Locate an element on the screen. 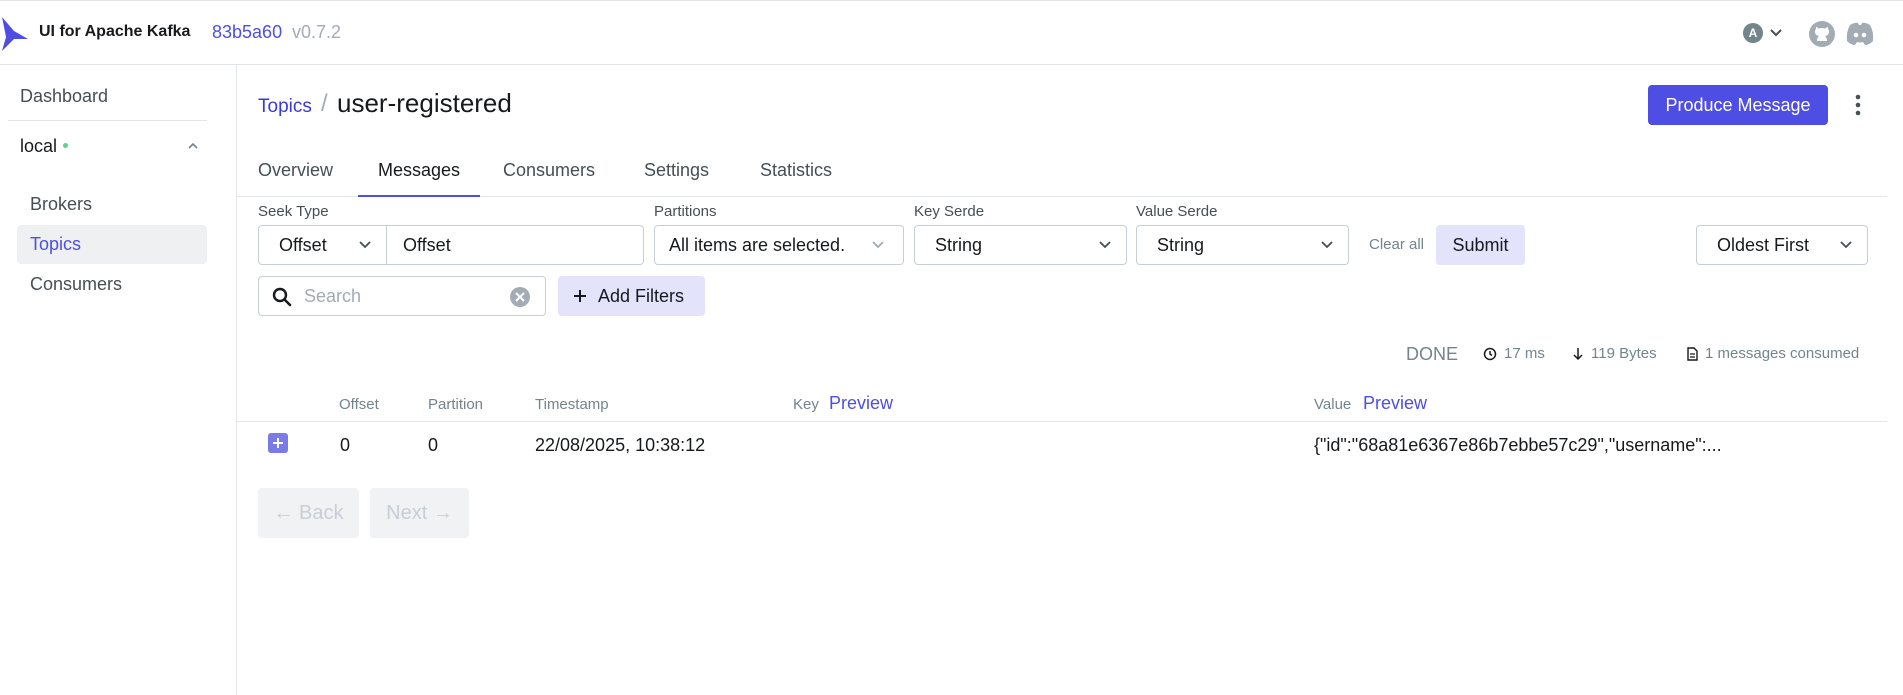 The height and width of the screenshot is (695, 1903). tab-messages: Messages is located at coordinates (419, 174).